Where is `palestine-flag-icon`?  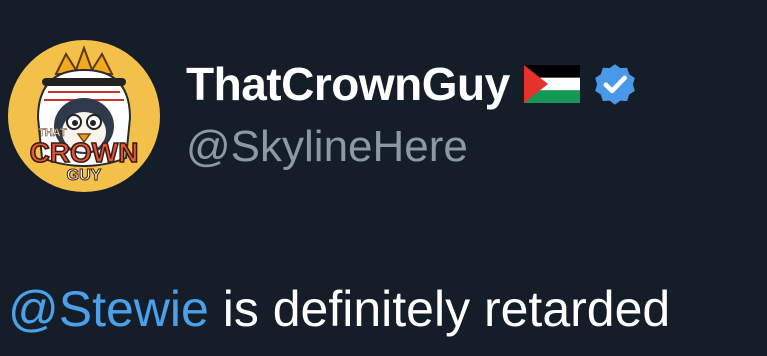 palestine-flag-icon is located at coordinates (551, 84).